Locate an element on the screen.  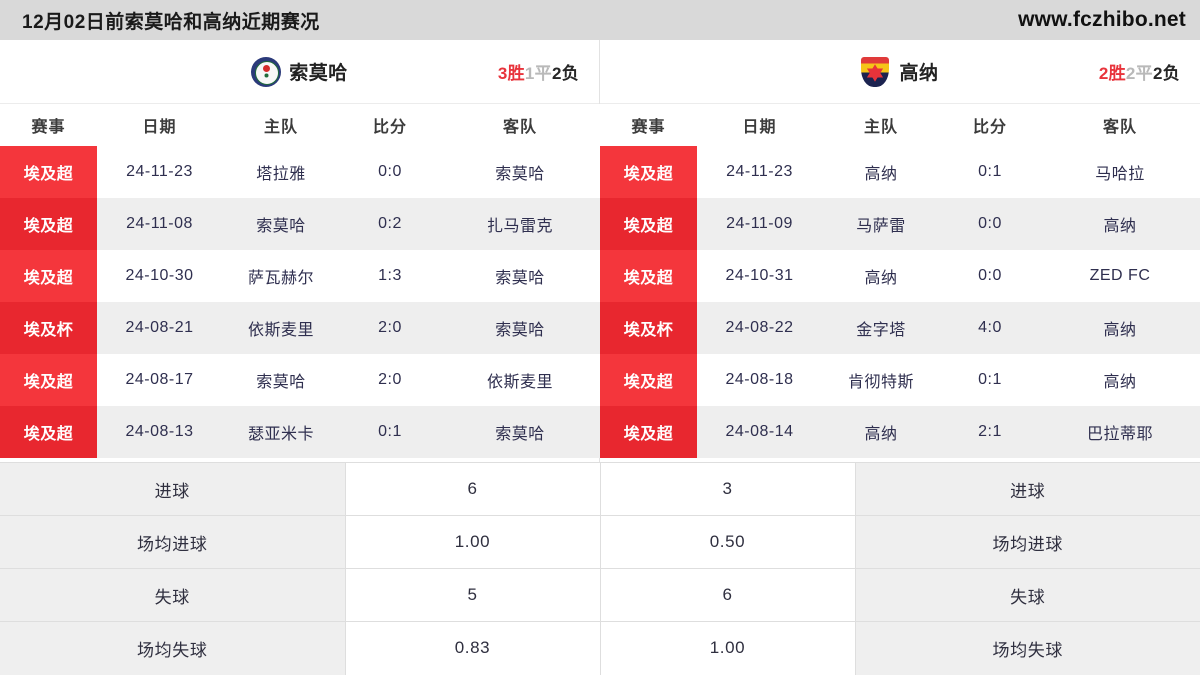
stat-value-right: 1.00 is located at coordinates (727, 648).